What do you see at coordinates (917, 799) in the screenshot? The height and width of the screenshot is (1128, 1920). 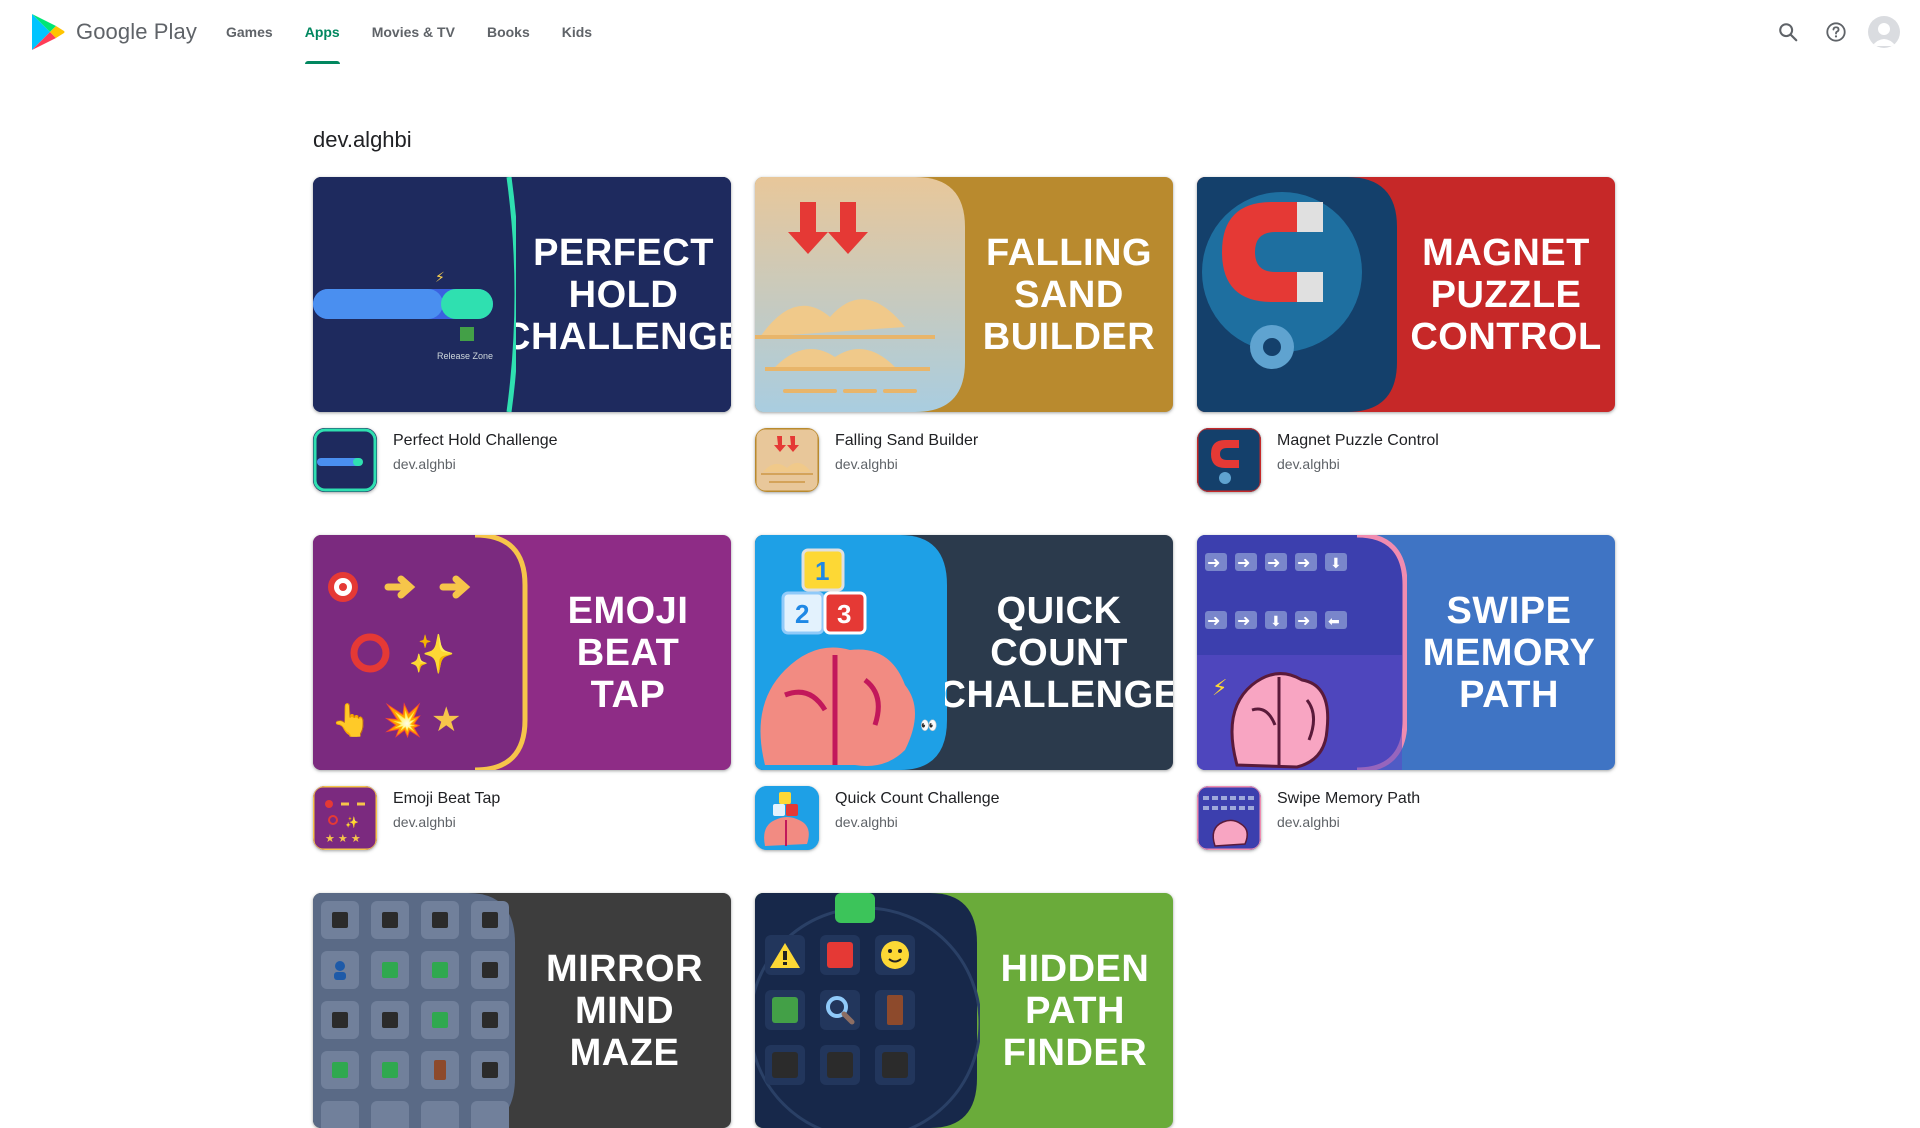 I see `app-name: Quick Count Challenge` at bounding box center [917, 799].